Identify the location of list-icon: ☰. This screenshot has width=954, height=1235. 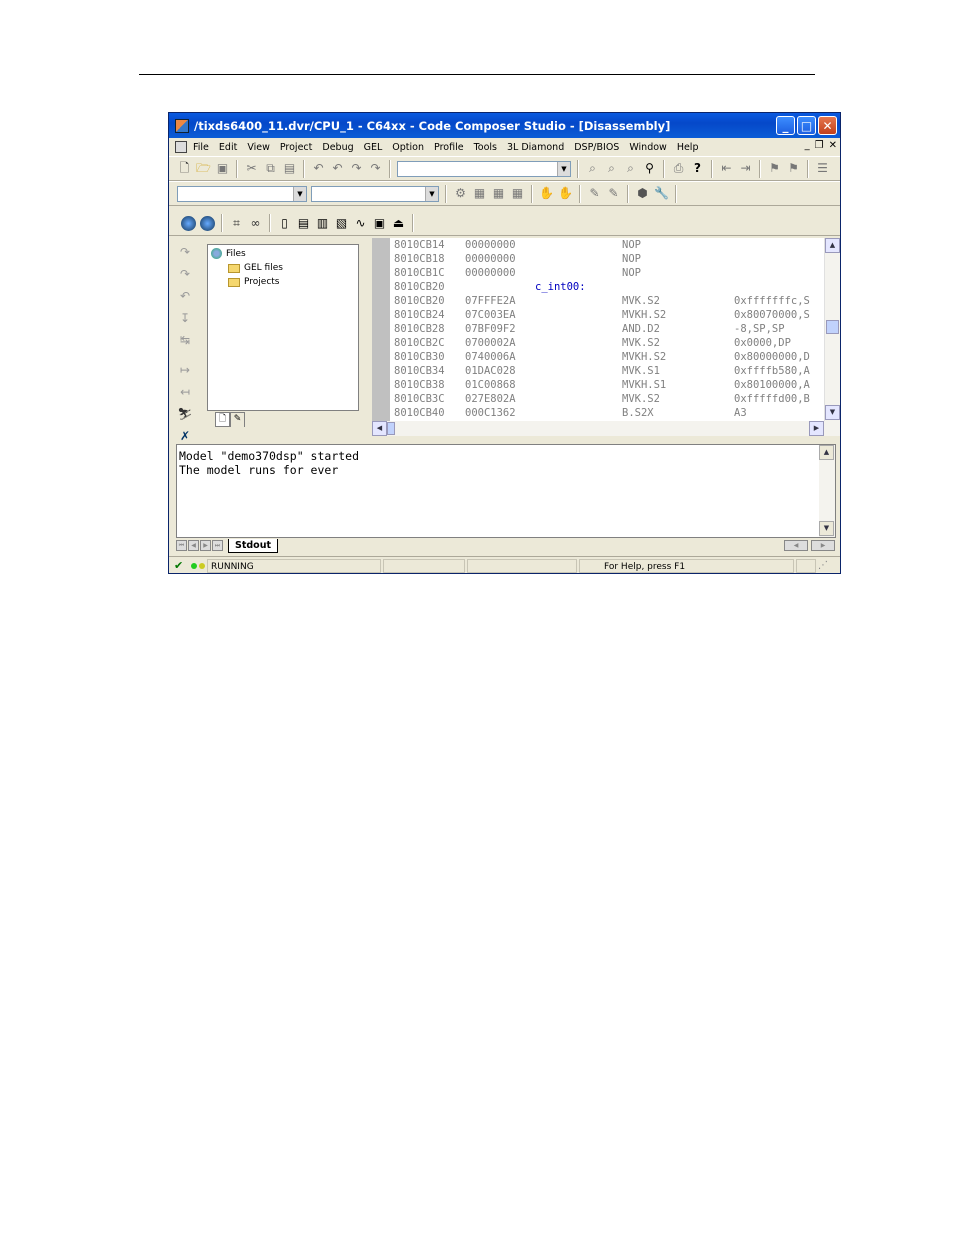
(822, 168).